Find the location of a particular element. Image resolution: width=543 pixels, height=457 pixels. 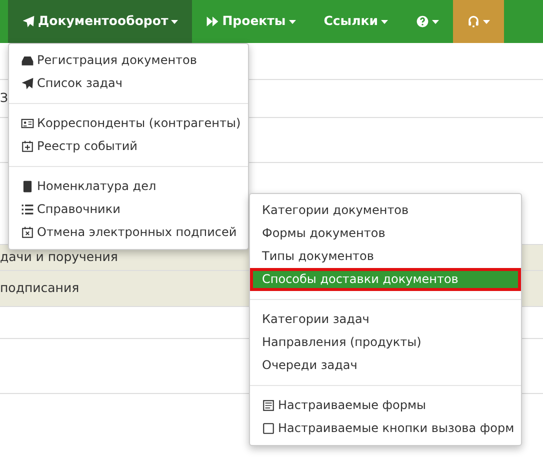

help-icon is located at coordinates (423, 21).